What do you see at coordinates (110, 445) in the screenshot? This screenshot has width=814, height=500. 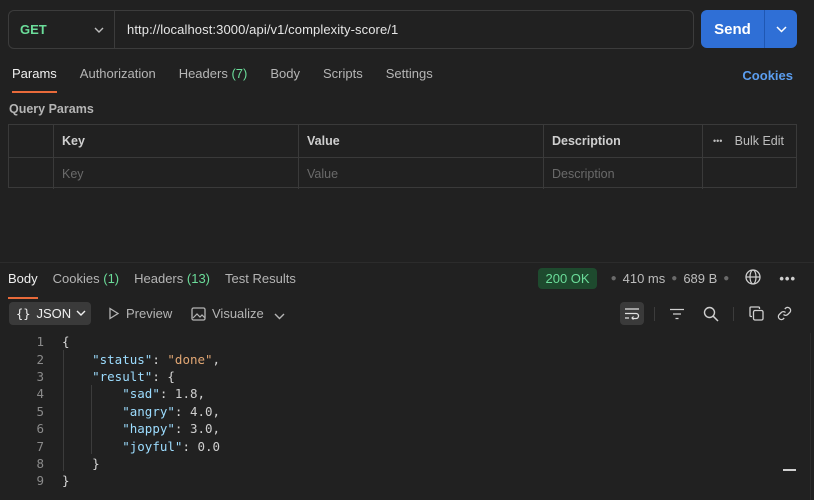 I see `code-line: 7 "joyful": 0.0` at bounding box center [110, 445].